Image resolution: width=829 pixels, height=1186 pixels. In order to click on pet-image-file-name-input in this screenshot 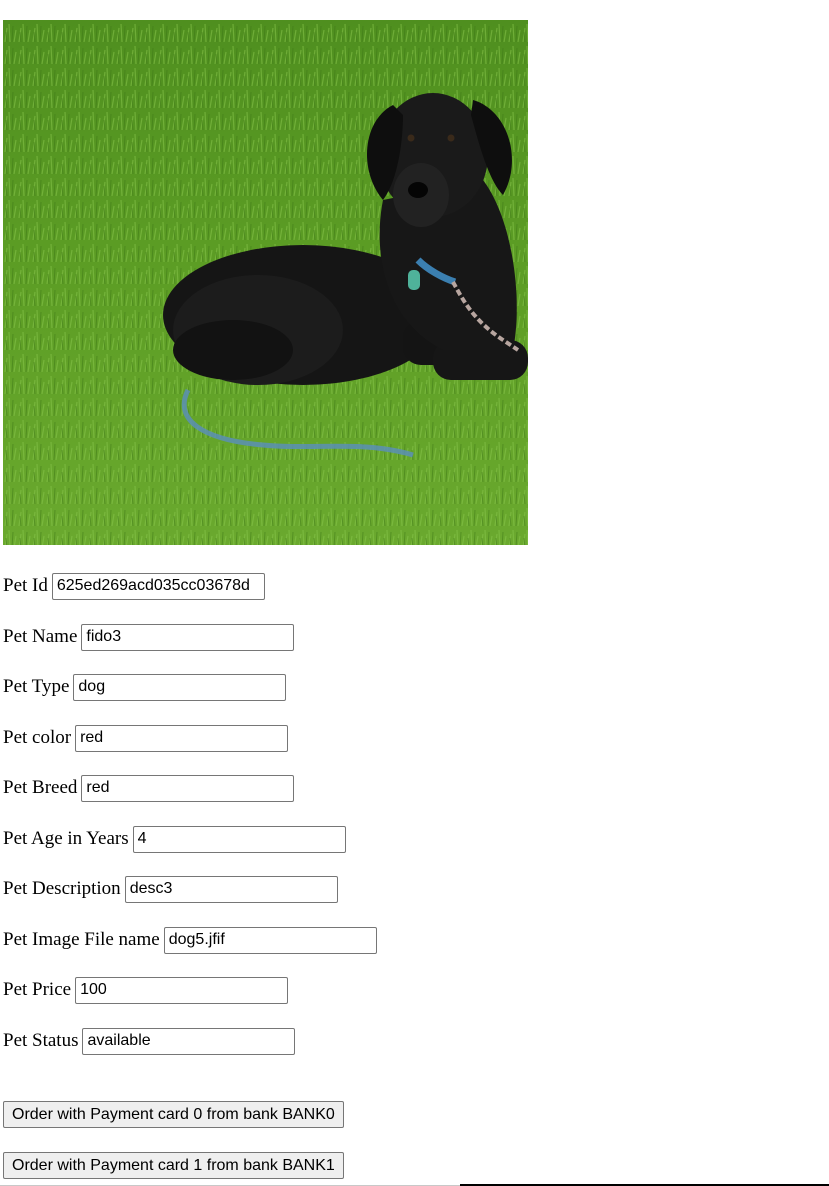, I will do `click(270, 940)`.